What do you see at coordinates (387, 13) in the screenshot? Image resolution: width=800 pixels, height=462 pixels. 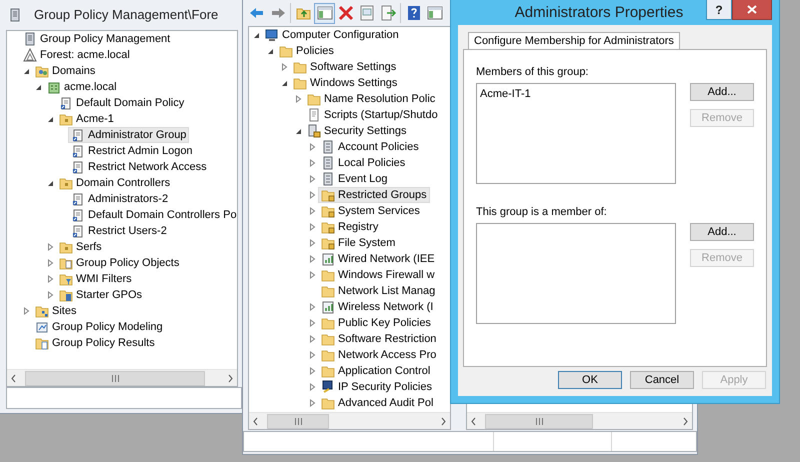 I see `export-icon` at bounding box center [387, 13].